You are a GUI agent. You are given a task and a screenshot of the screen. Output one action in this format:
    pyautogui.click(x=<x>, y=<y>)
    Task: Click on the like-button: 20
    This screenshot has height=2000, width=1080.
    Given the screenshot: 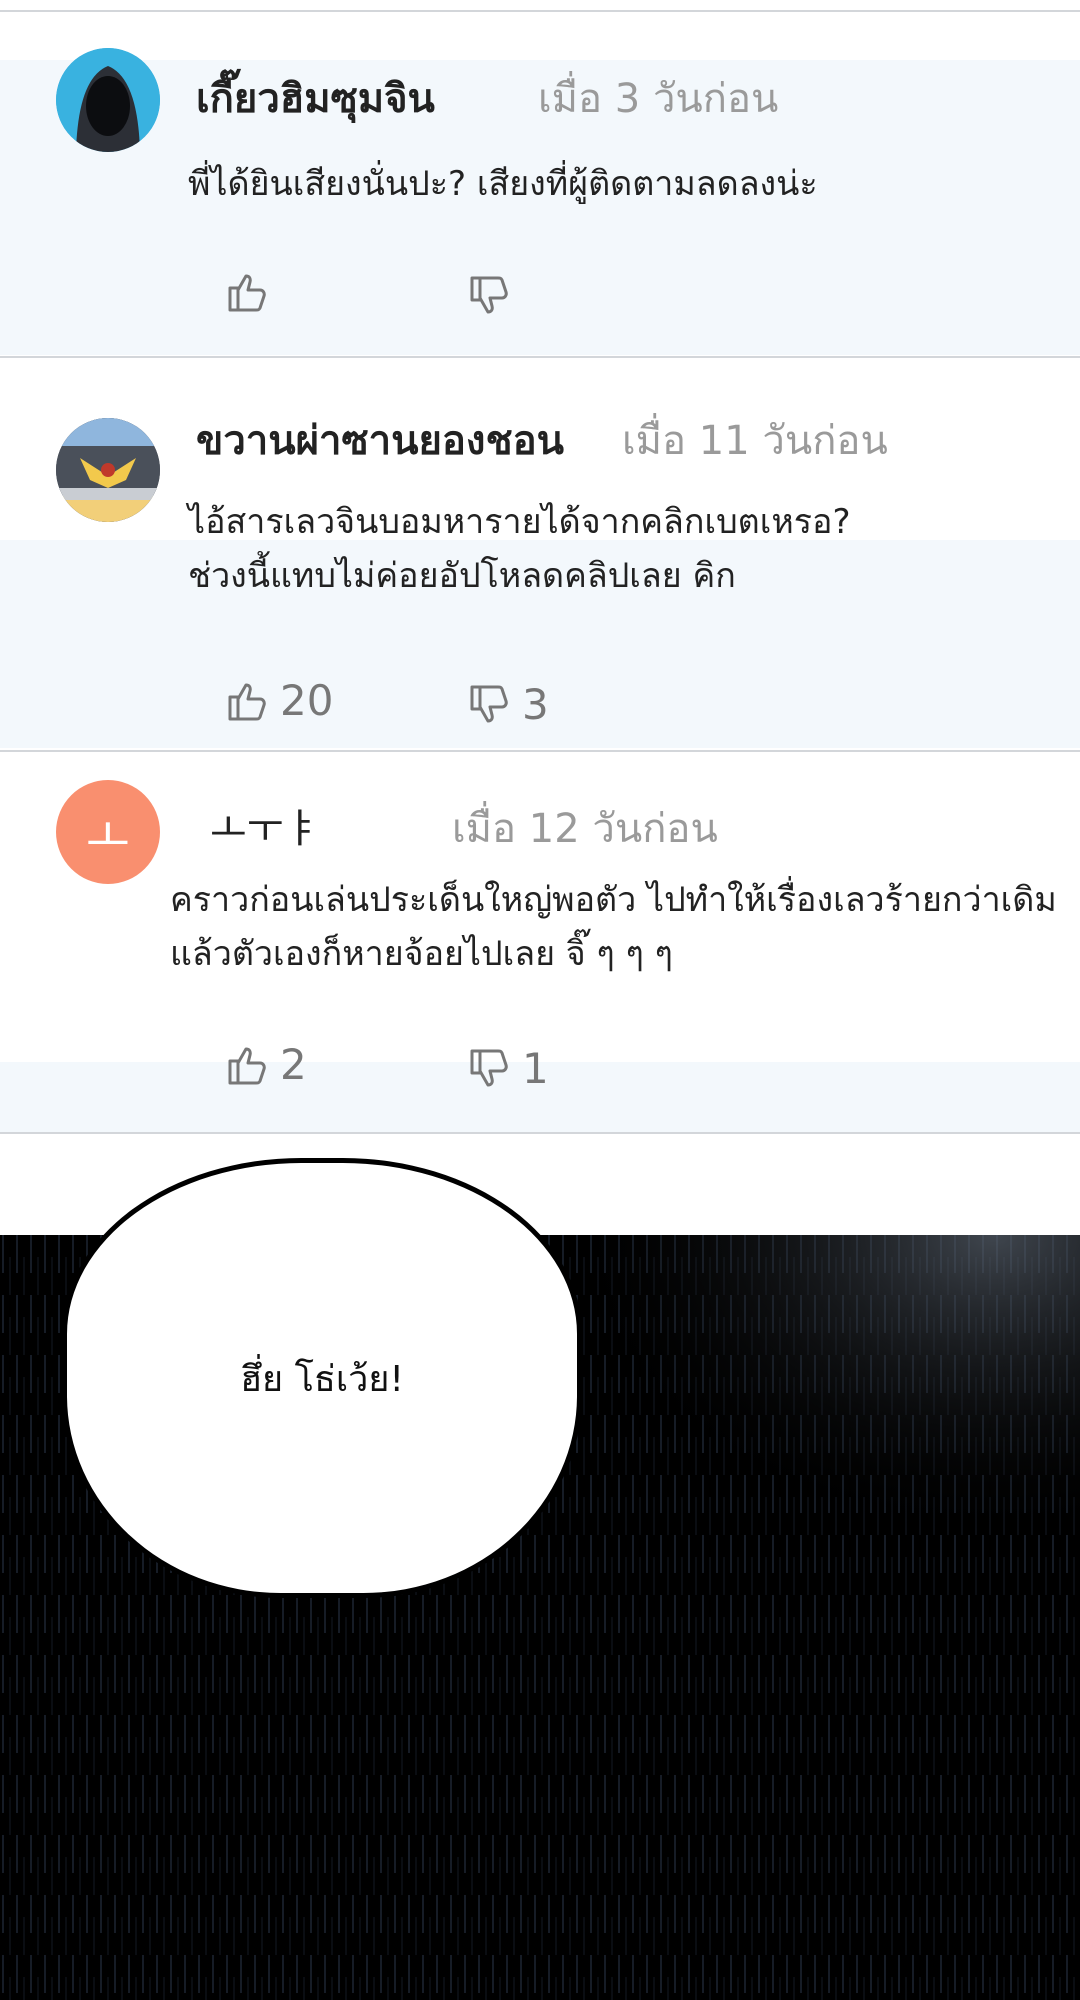 What is the action you would take?
    pyautogui.click(x=278, y=700)
    